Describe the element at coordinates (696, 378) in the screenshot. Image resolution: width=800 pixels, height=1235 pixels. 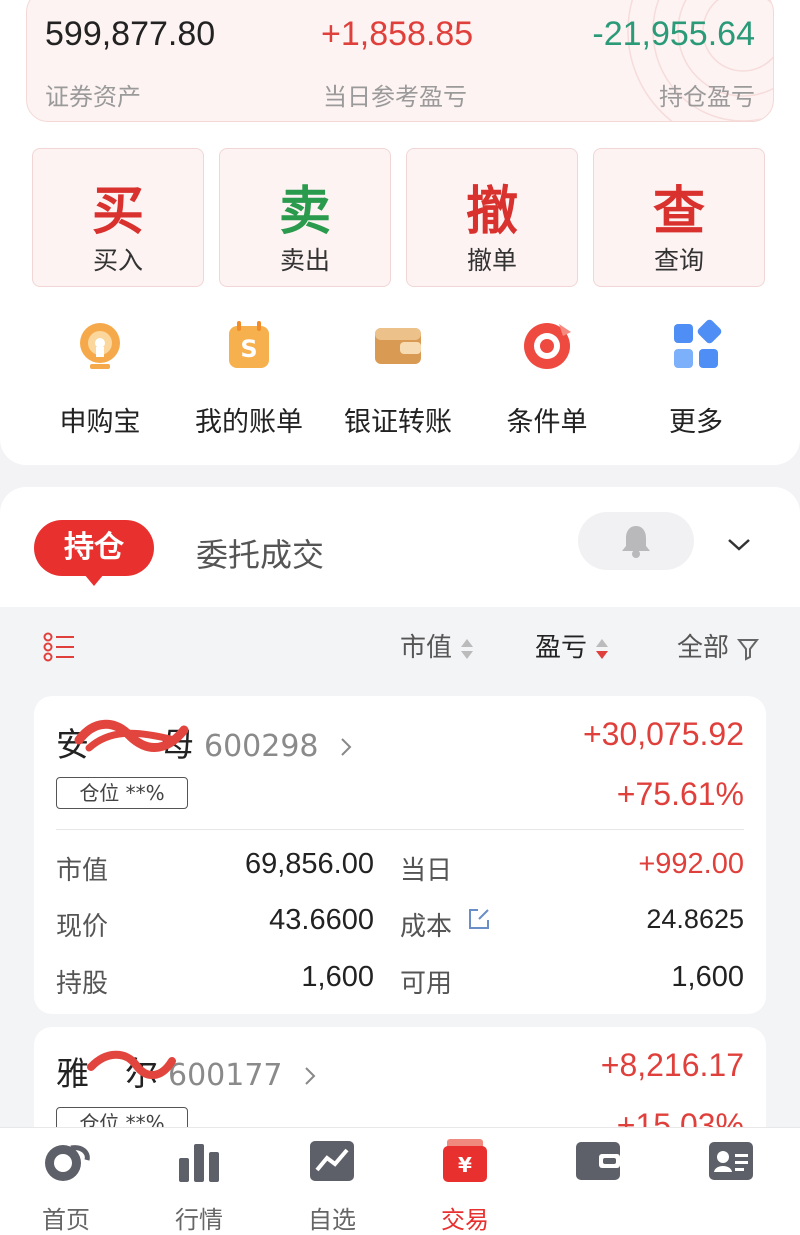
I see `tool-more: 更多` at that location.